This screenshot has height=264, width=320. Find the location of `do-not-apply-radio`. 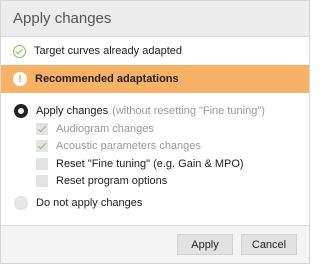

do-not-apply-radio is located at coordinates (21, 203).